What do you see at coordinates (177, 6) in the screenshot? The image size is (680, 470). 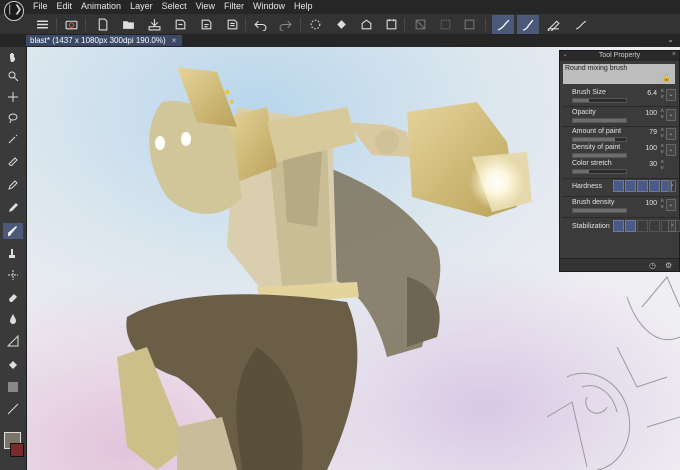 I see `menu-select: Select` at bounding box center [177, 6].